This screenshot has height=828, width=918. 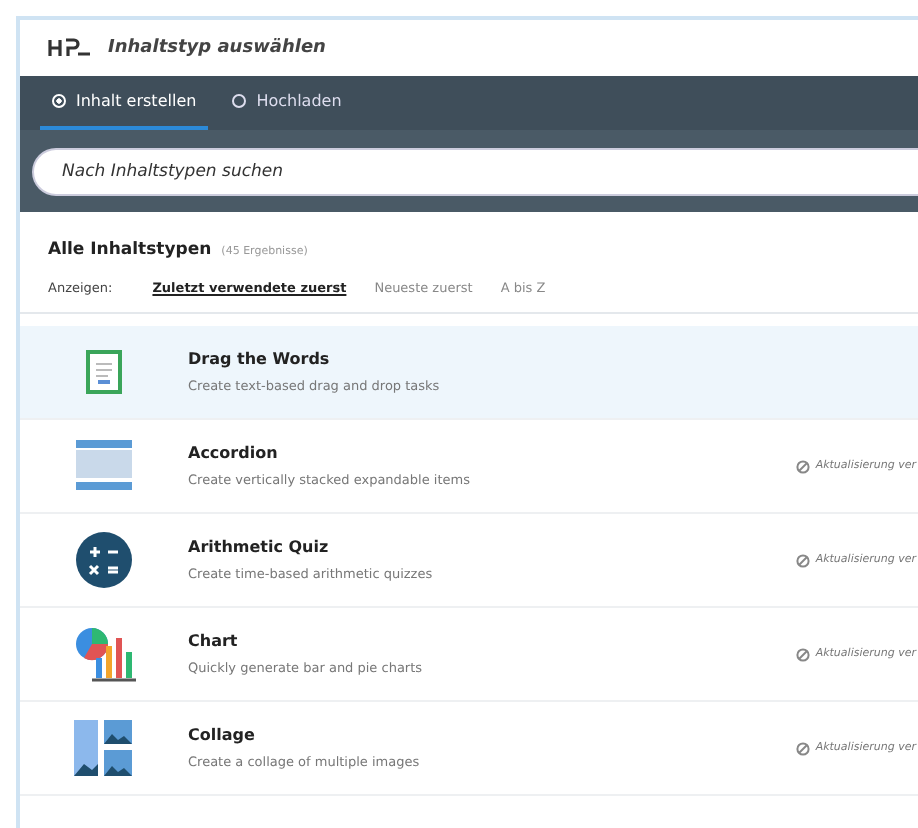 What do you see at coordinates (287, 103) in the screenshot?
I see `tab: Hochladen` at bounding box center [287, 103].